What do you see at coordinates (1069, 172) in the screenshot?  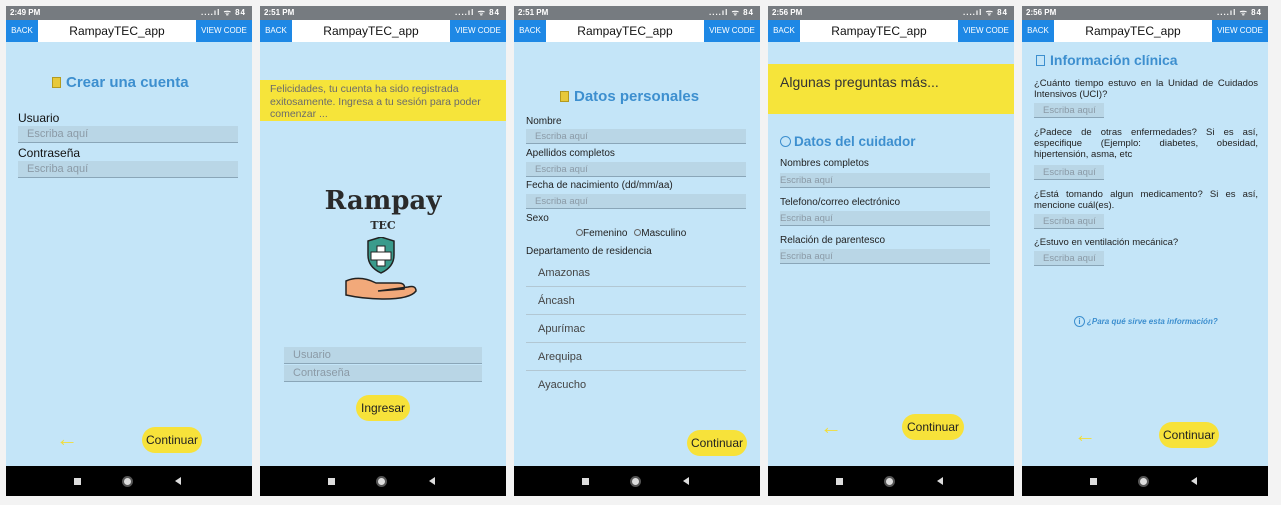 I see `enfermedades-input: Escriba aquí` at bounding box center [1069, 172].